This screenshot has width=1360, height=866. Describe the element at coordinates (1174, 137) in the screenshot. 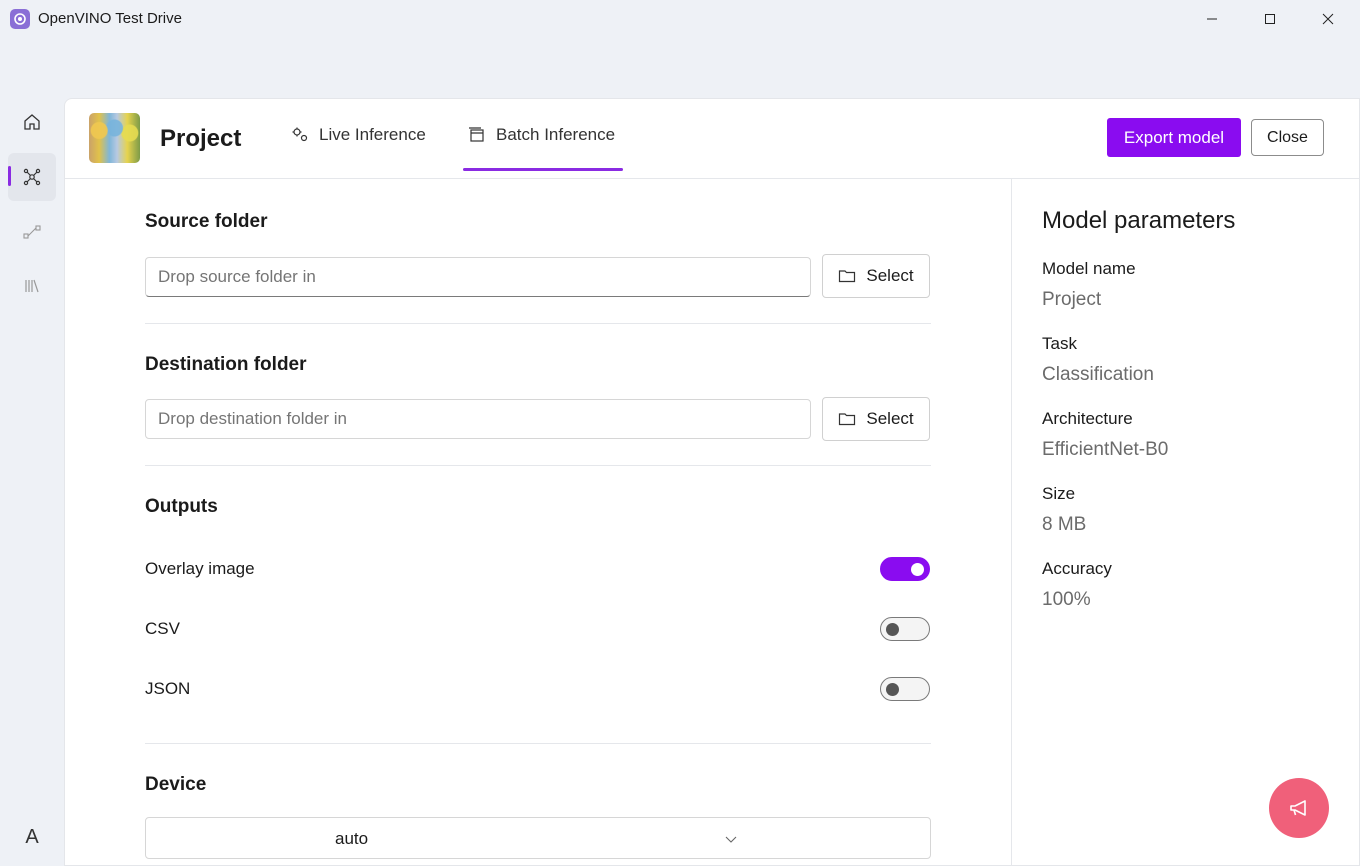

I see `export-model-button: Export model` at that location.